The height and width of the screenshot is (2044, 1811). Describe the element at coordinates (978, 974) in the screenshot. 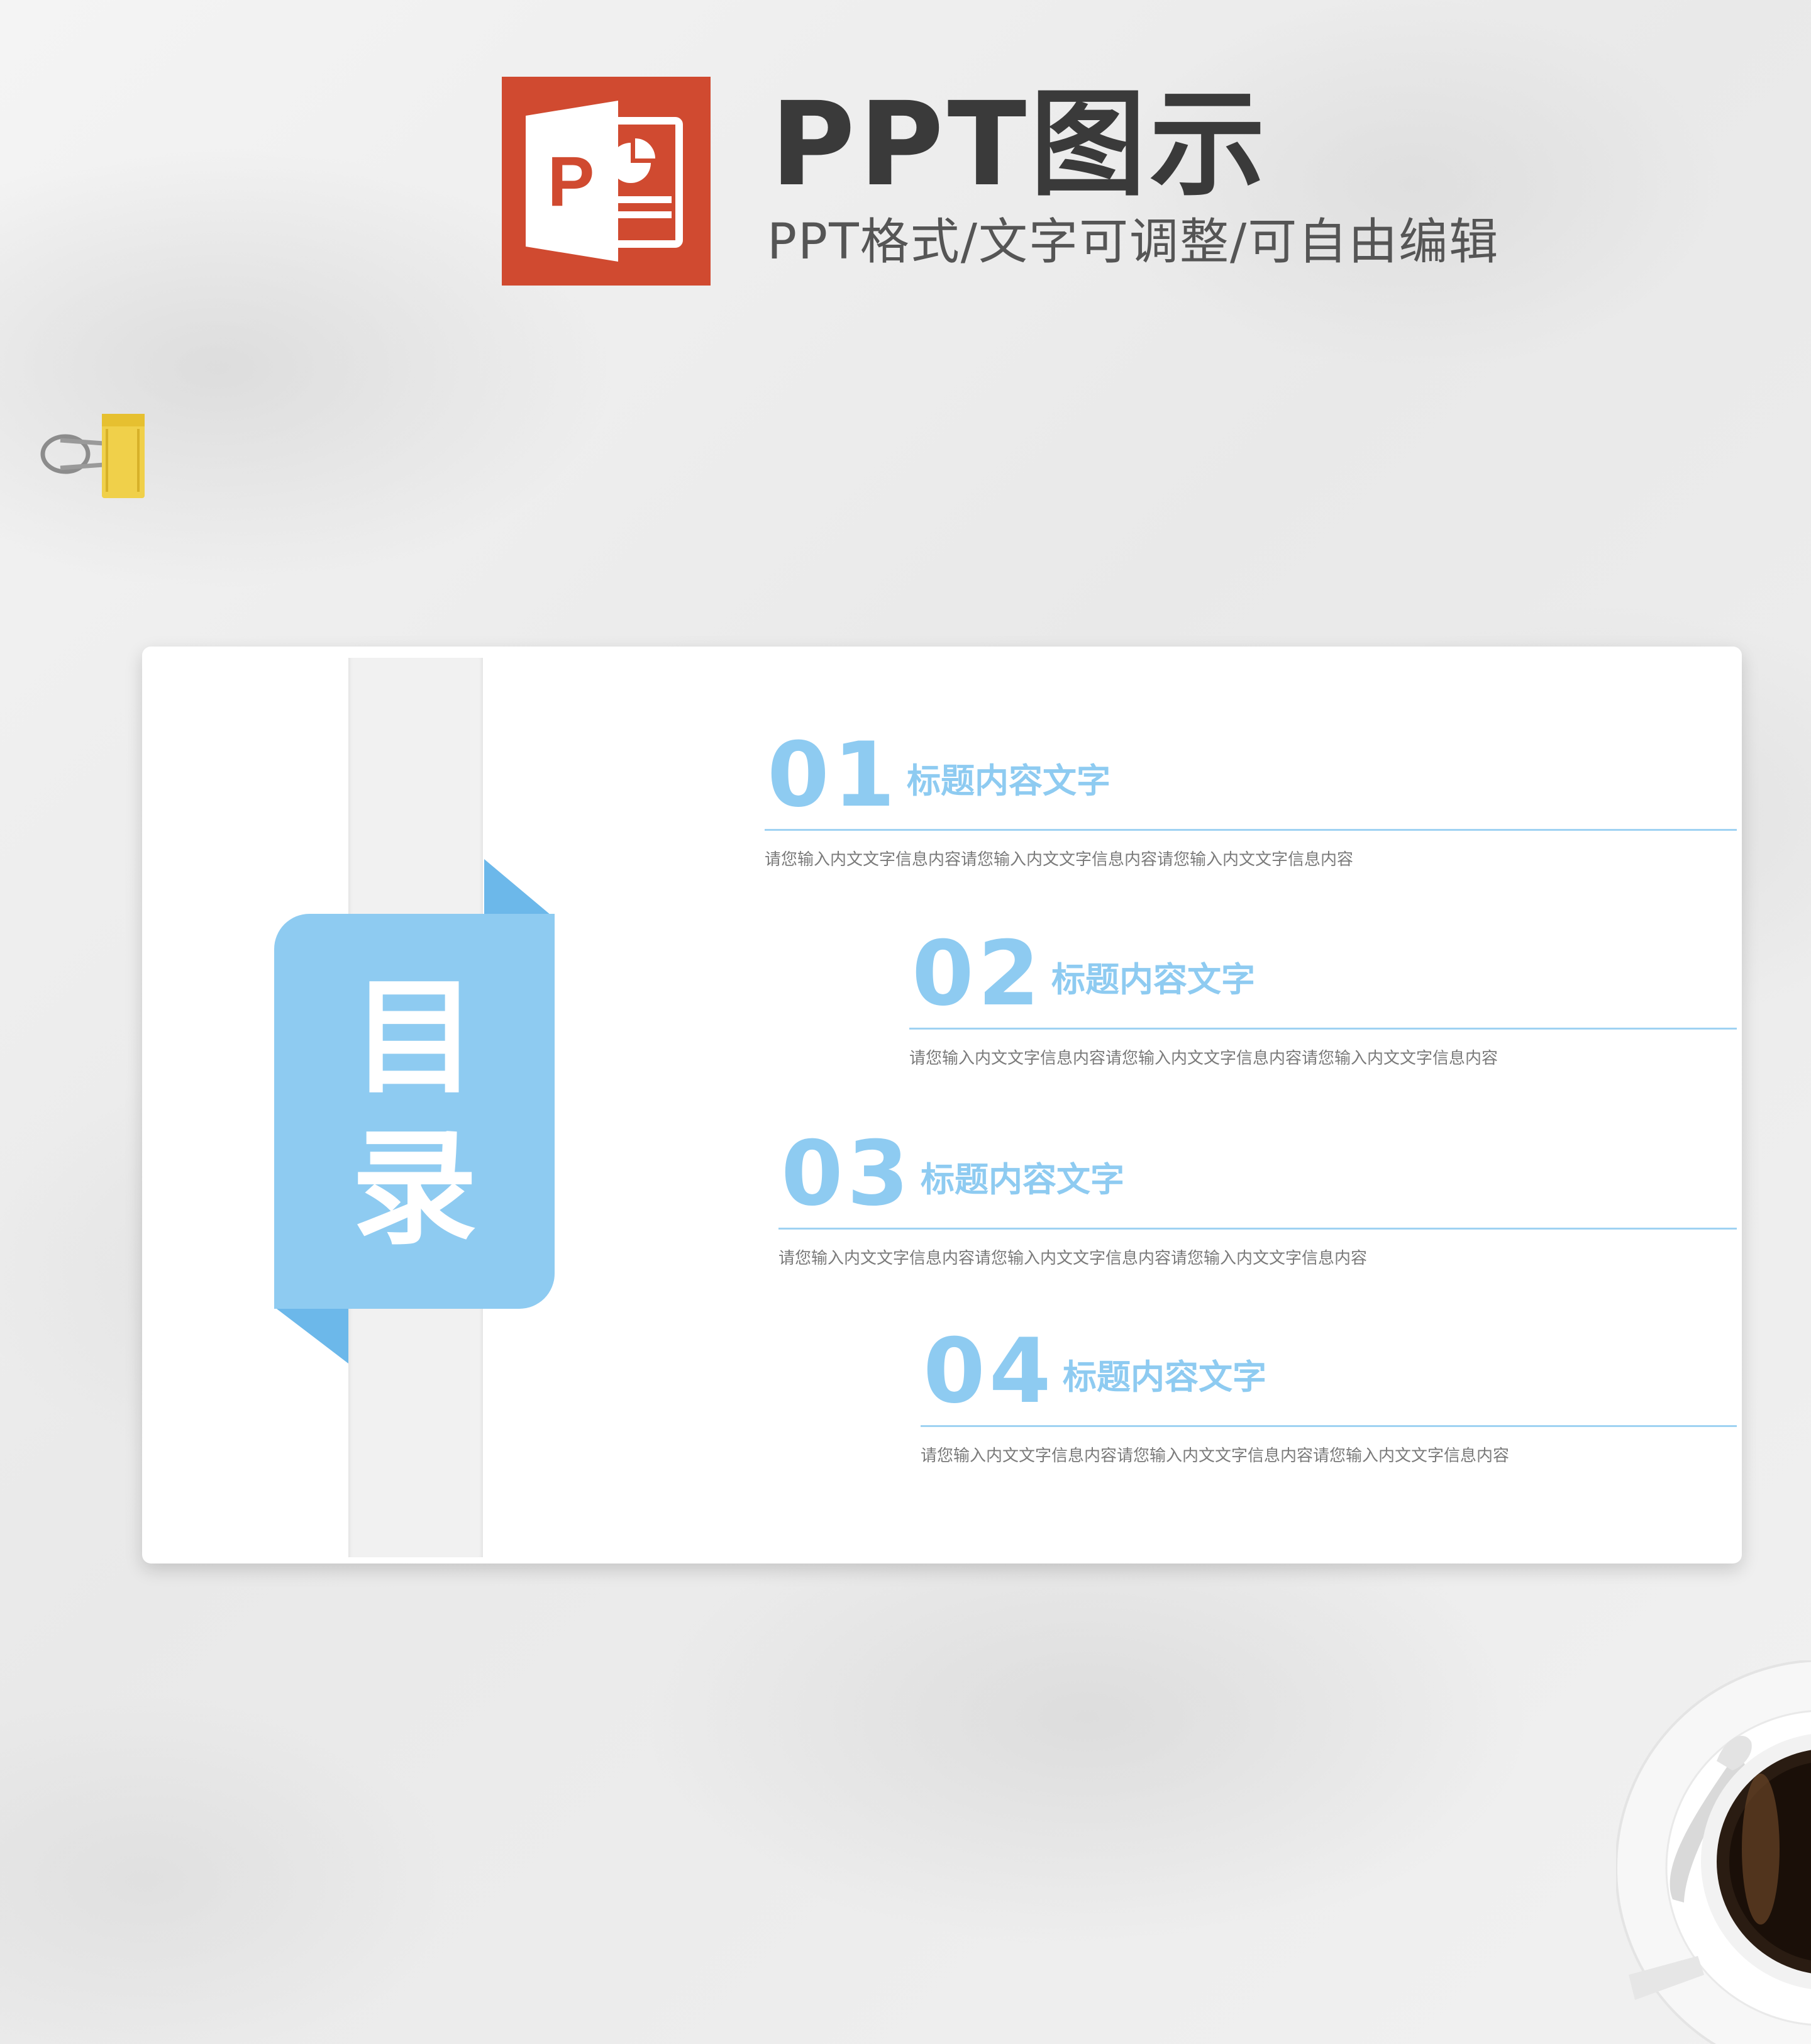

I see `item-number: 02` at that location.